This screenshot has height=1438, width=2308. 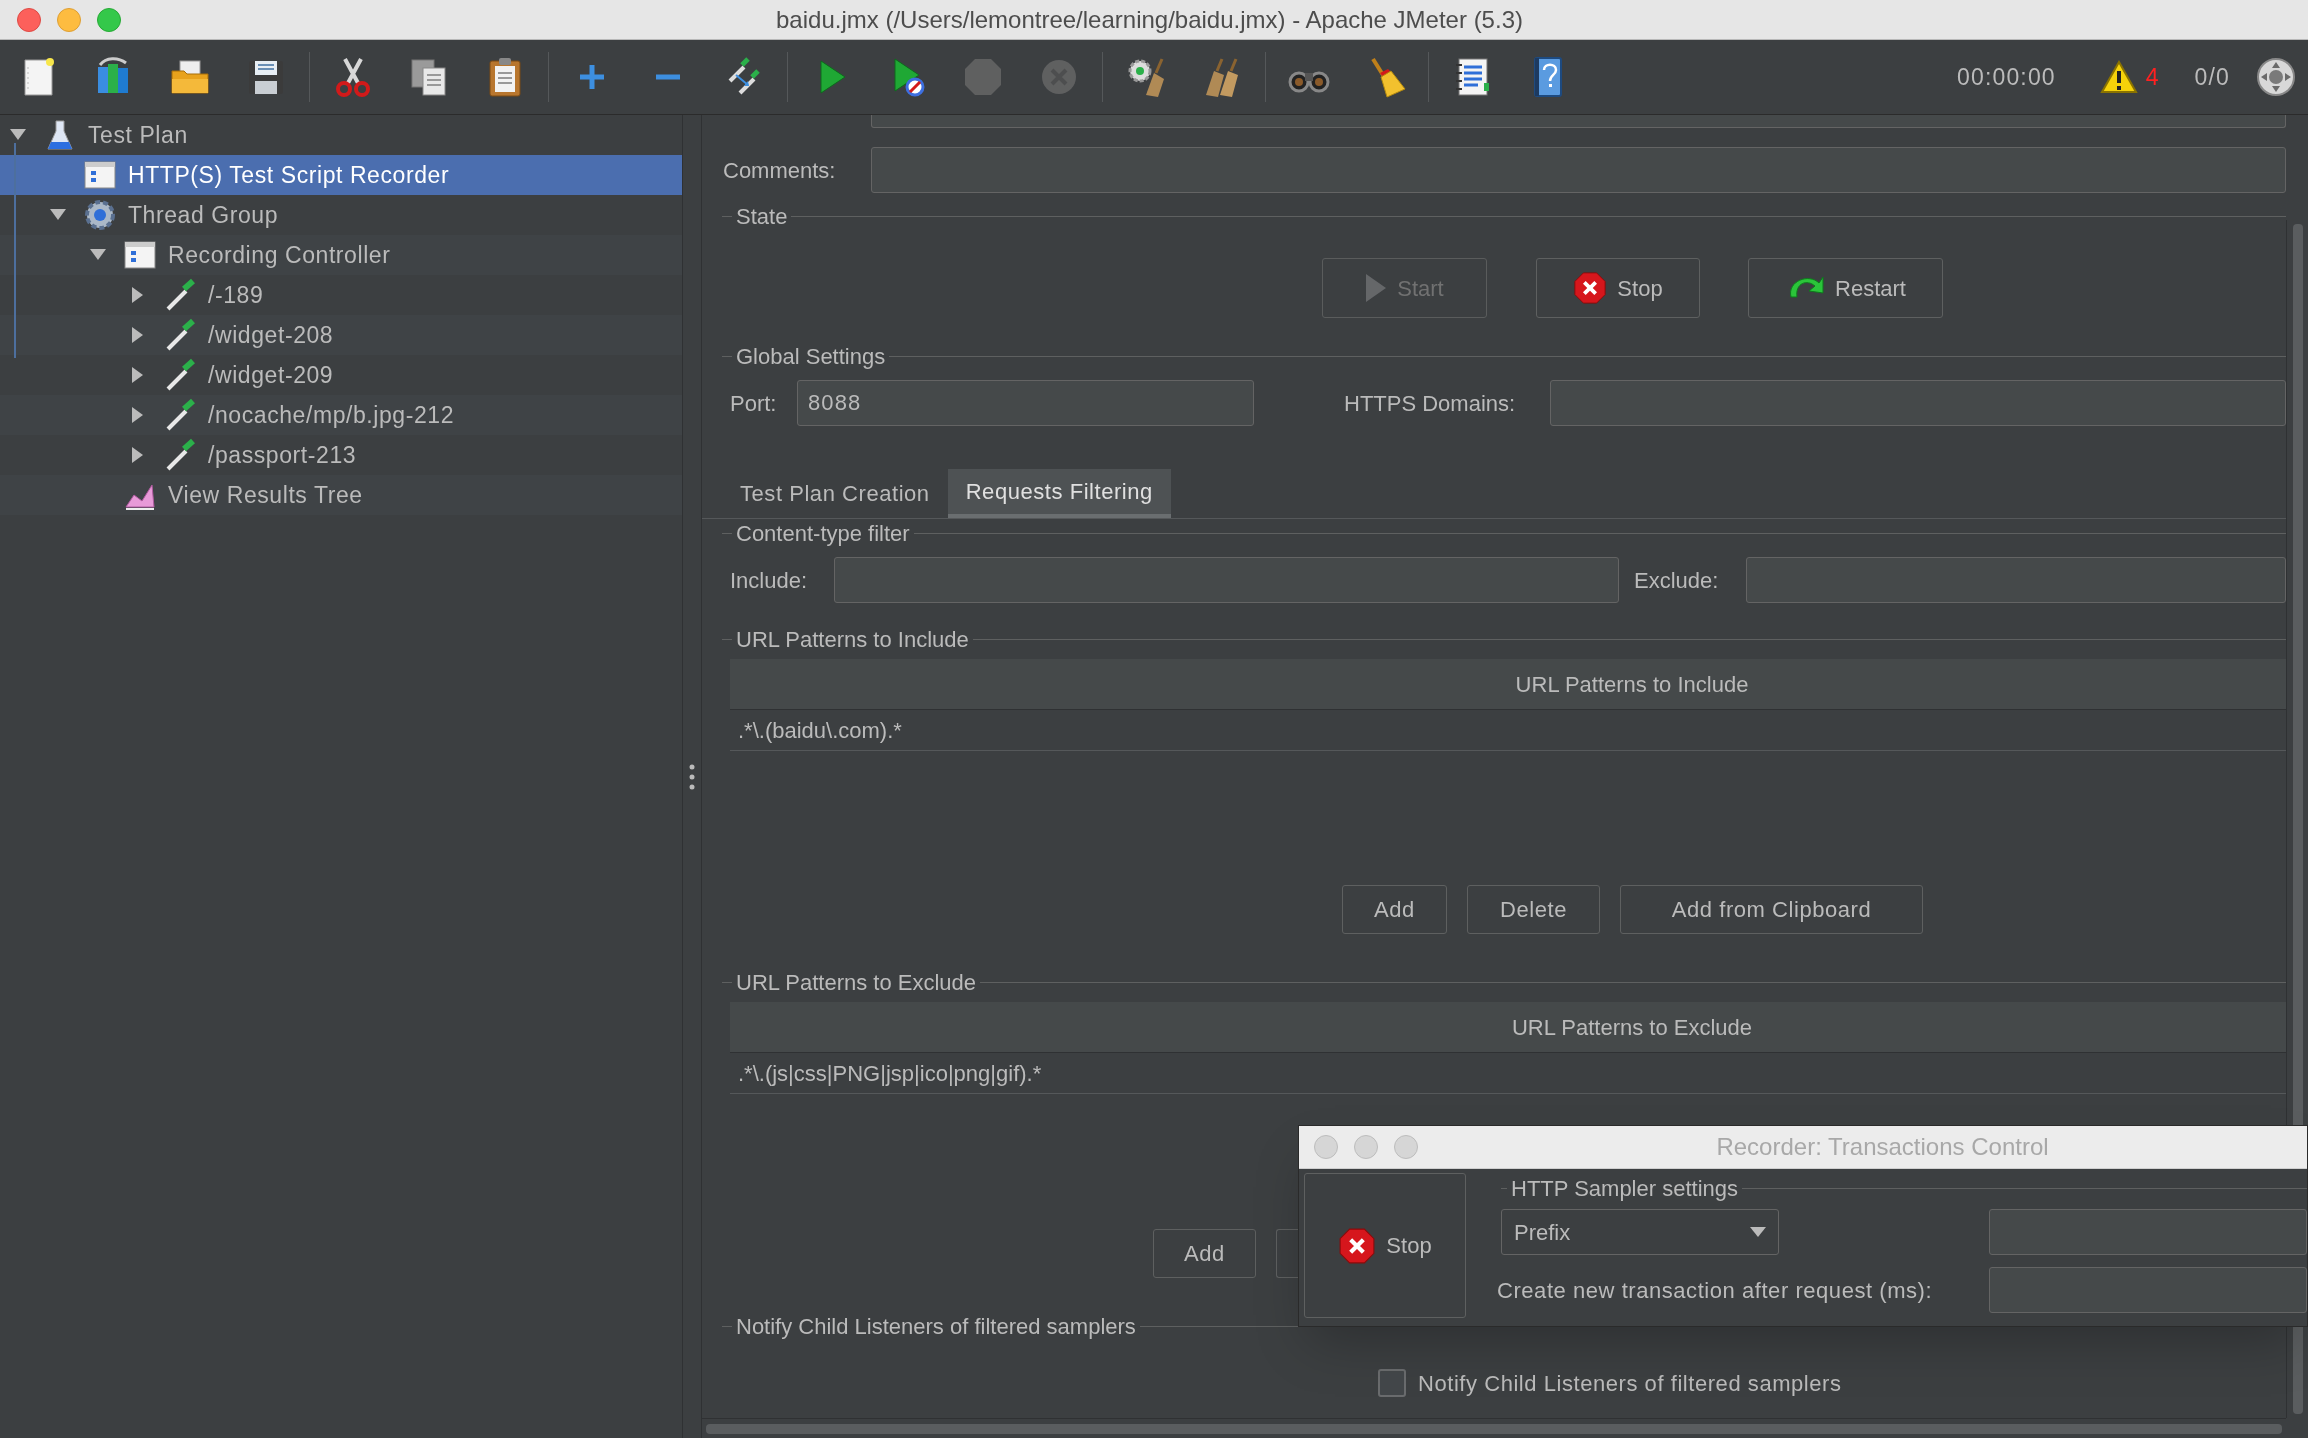 What do you see at coordinates (29, 19) in the screenshot?
I see `close-window-button` at bounding box center [29, 19].